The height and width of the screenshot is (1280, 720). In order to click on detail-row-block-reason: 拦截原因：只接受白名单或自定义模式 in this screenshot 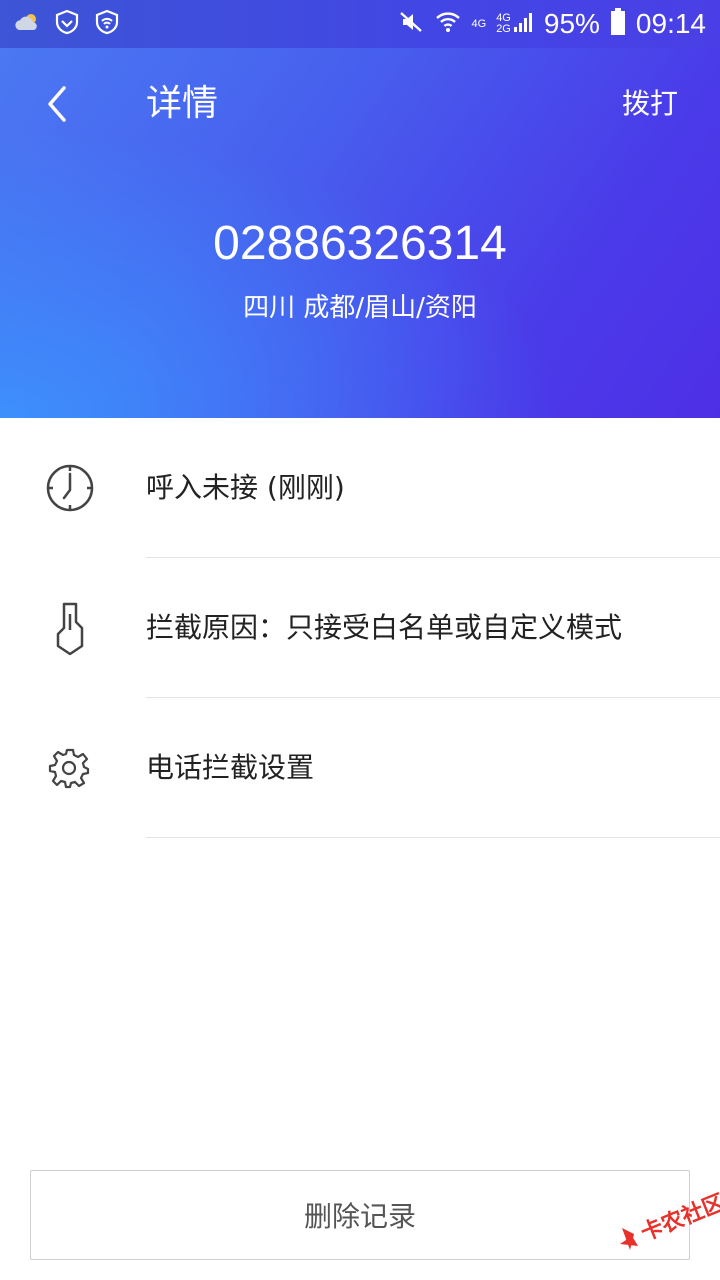, I will do `click(360, 628)`.